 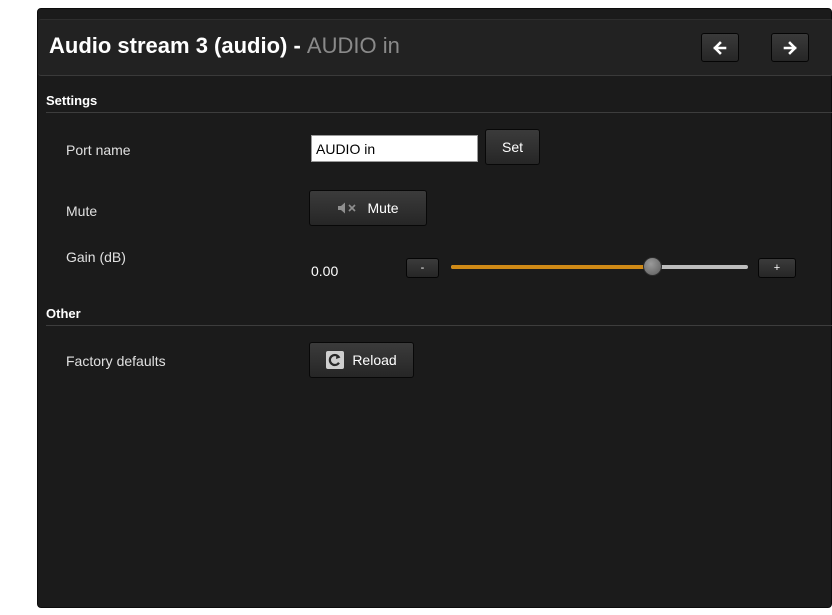 What do you see at coordinates (325, 271) in the screenshot?
I see `gain-value: 0.00` at bounding box center [325, 271].